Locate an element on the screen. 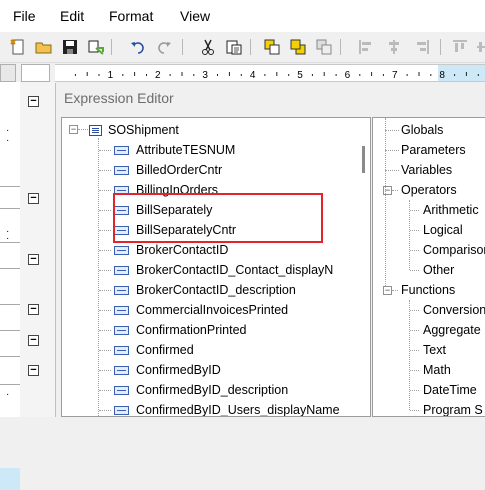 This screenshot has height=490, width=485. bring-forward-icon is located at coordinates (272, 47).